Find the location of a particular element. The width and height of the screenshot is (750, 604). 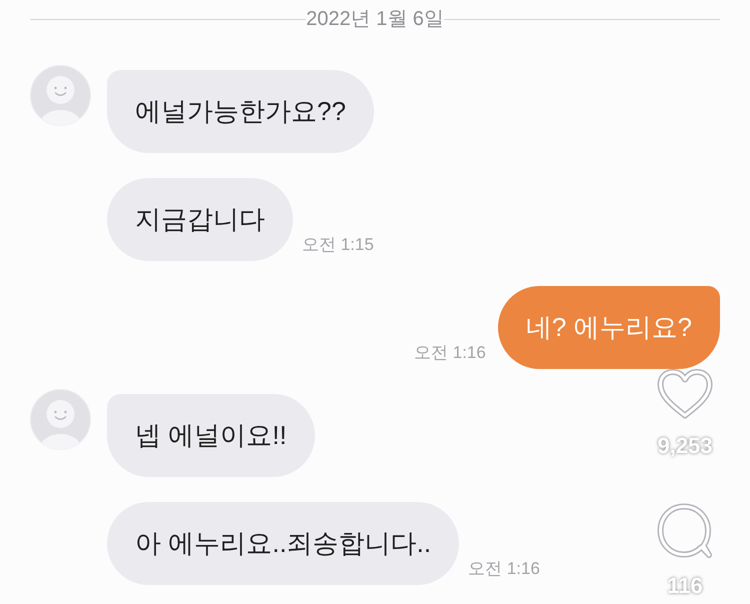

received-message-bubble: 에널가능한가요?? is located at coordinates (240, 111).